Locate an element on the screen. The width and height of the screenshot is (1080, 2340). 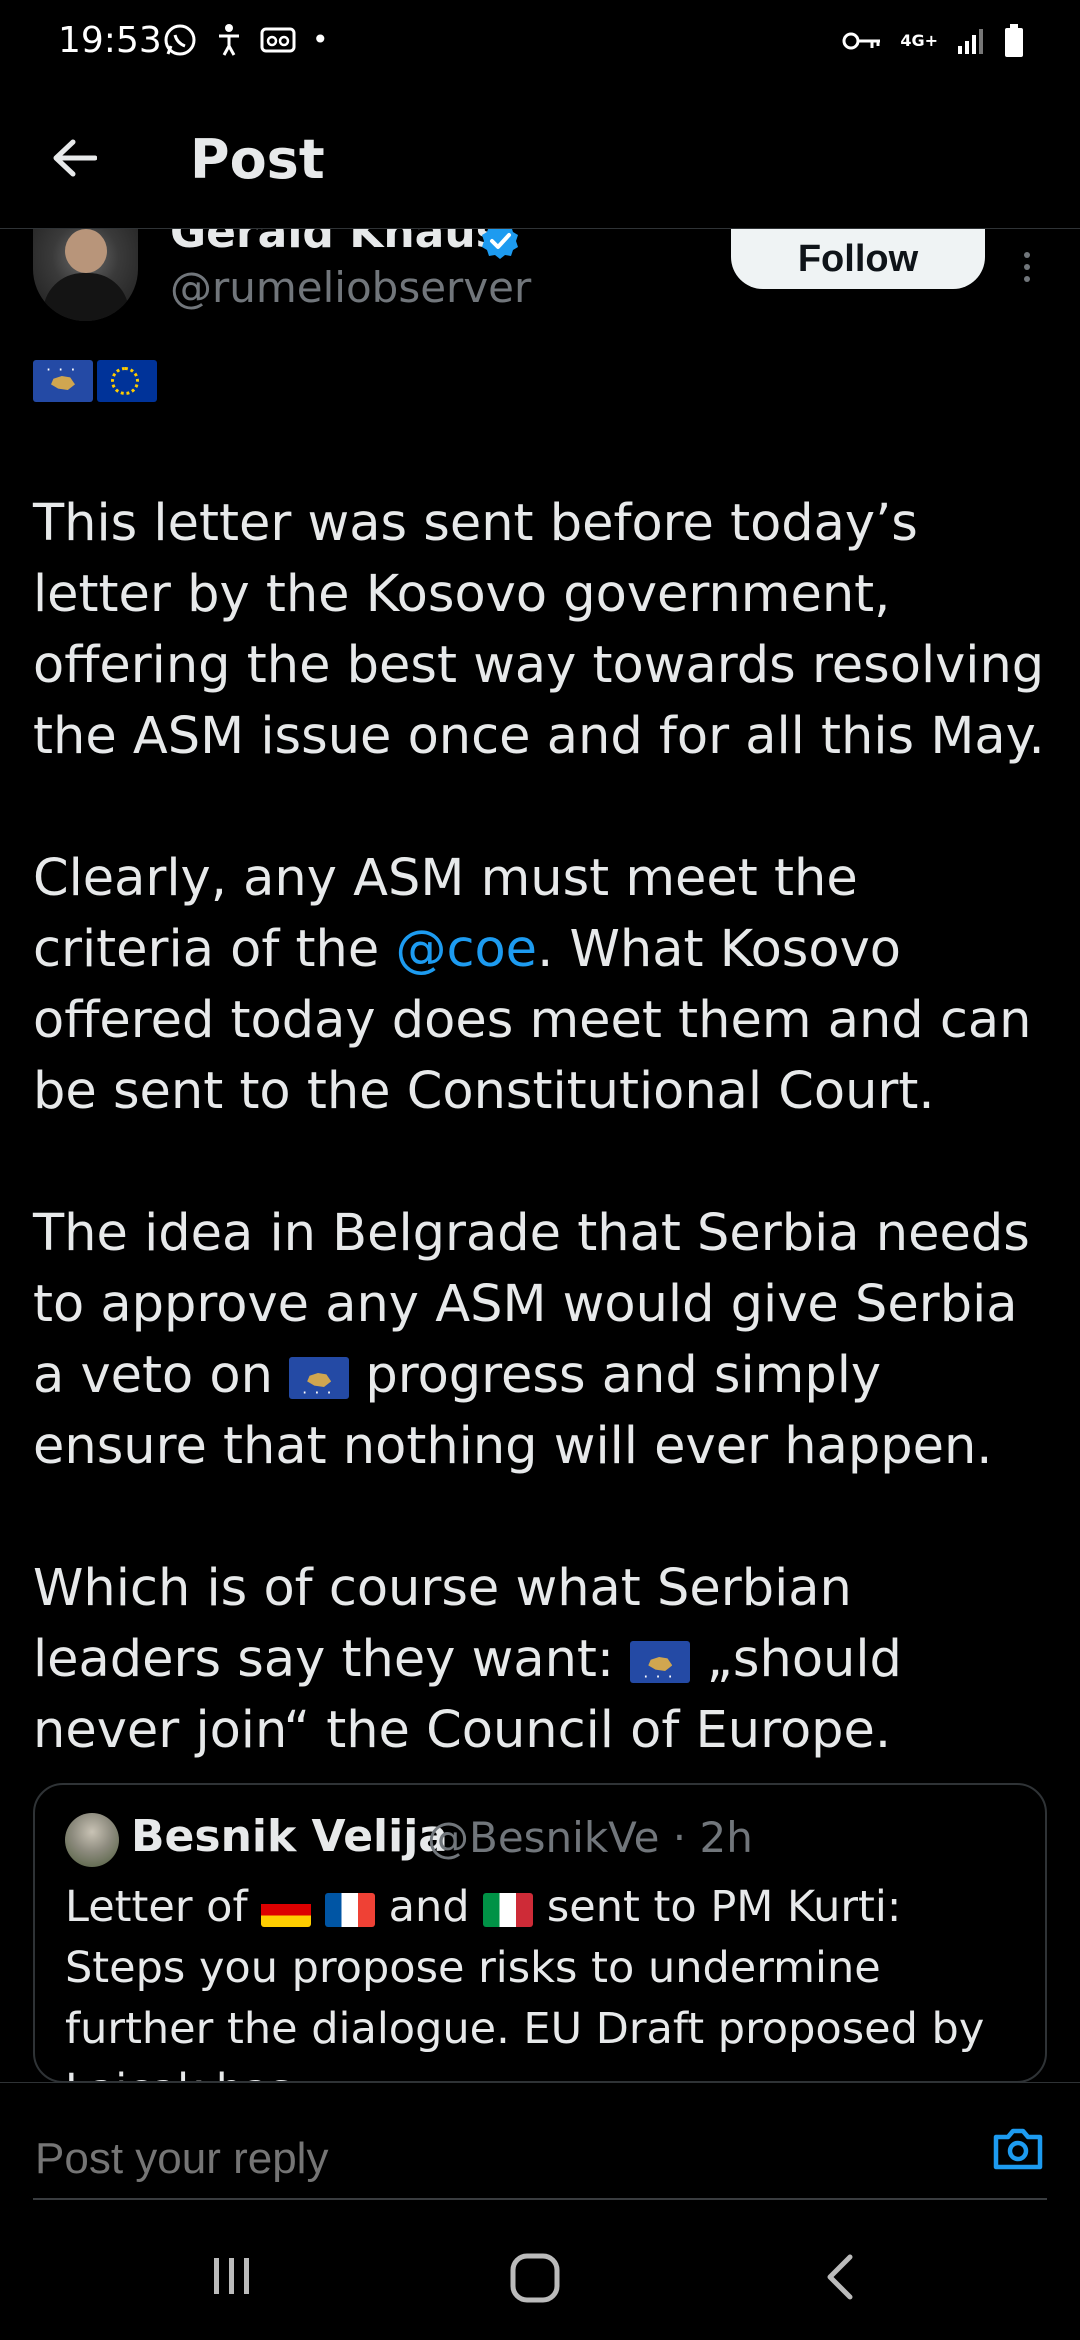
avatar-face is located at coordinates (86, 251).